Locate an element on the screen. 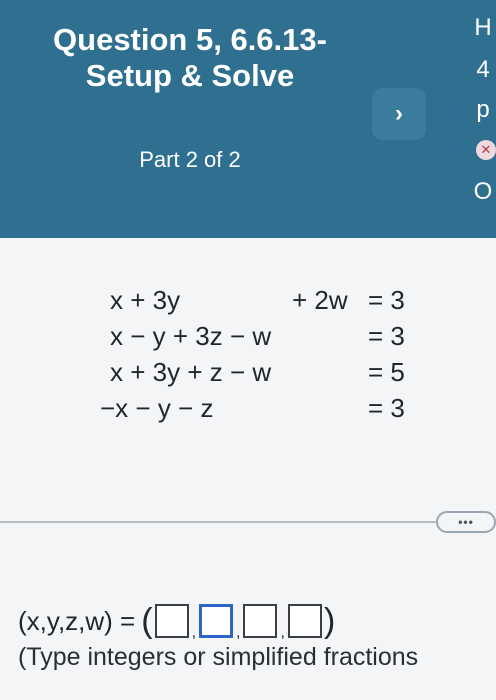 The height and width of the screenshot is (700, 496). equation-row: −x − y − z = 3 is located at coordinates (270, 411).